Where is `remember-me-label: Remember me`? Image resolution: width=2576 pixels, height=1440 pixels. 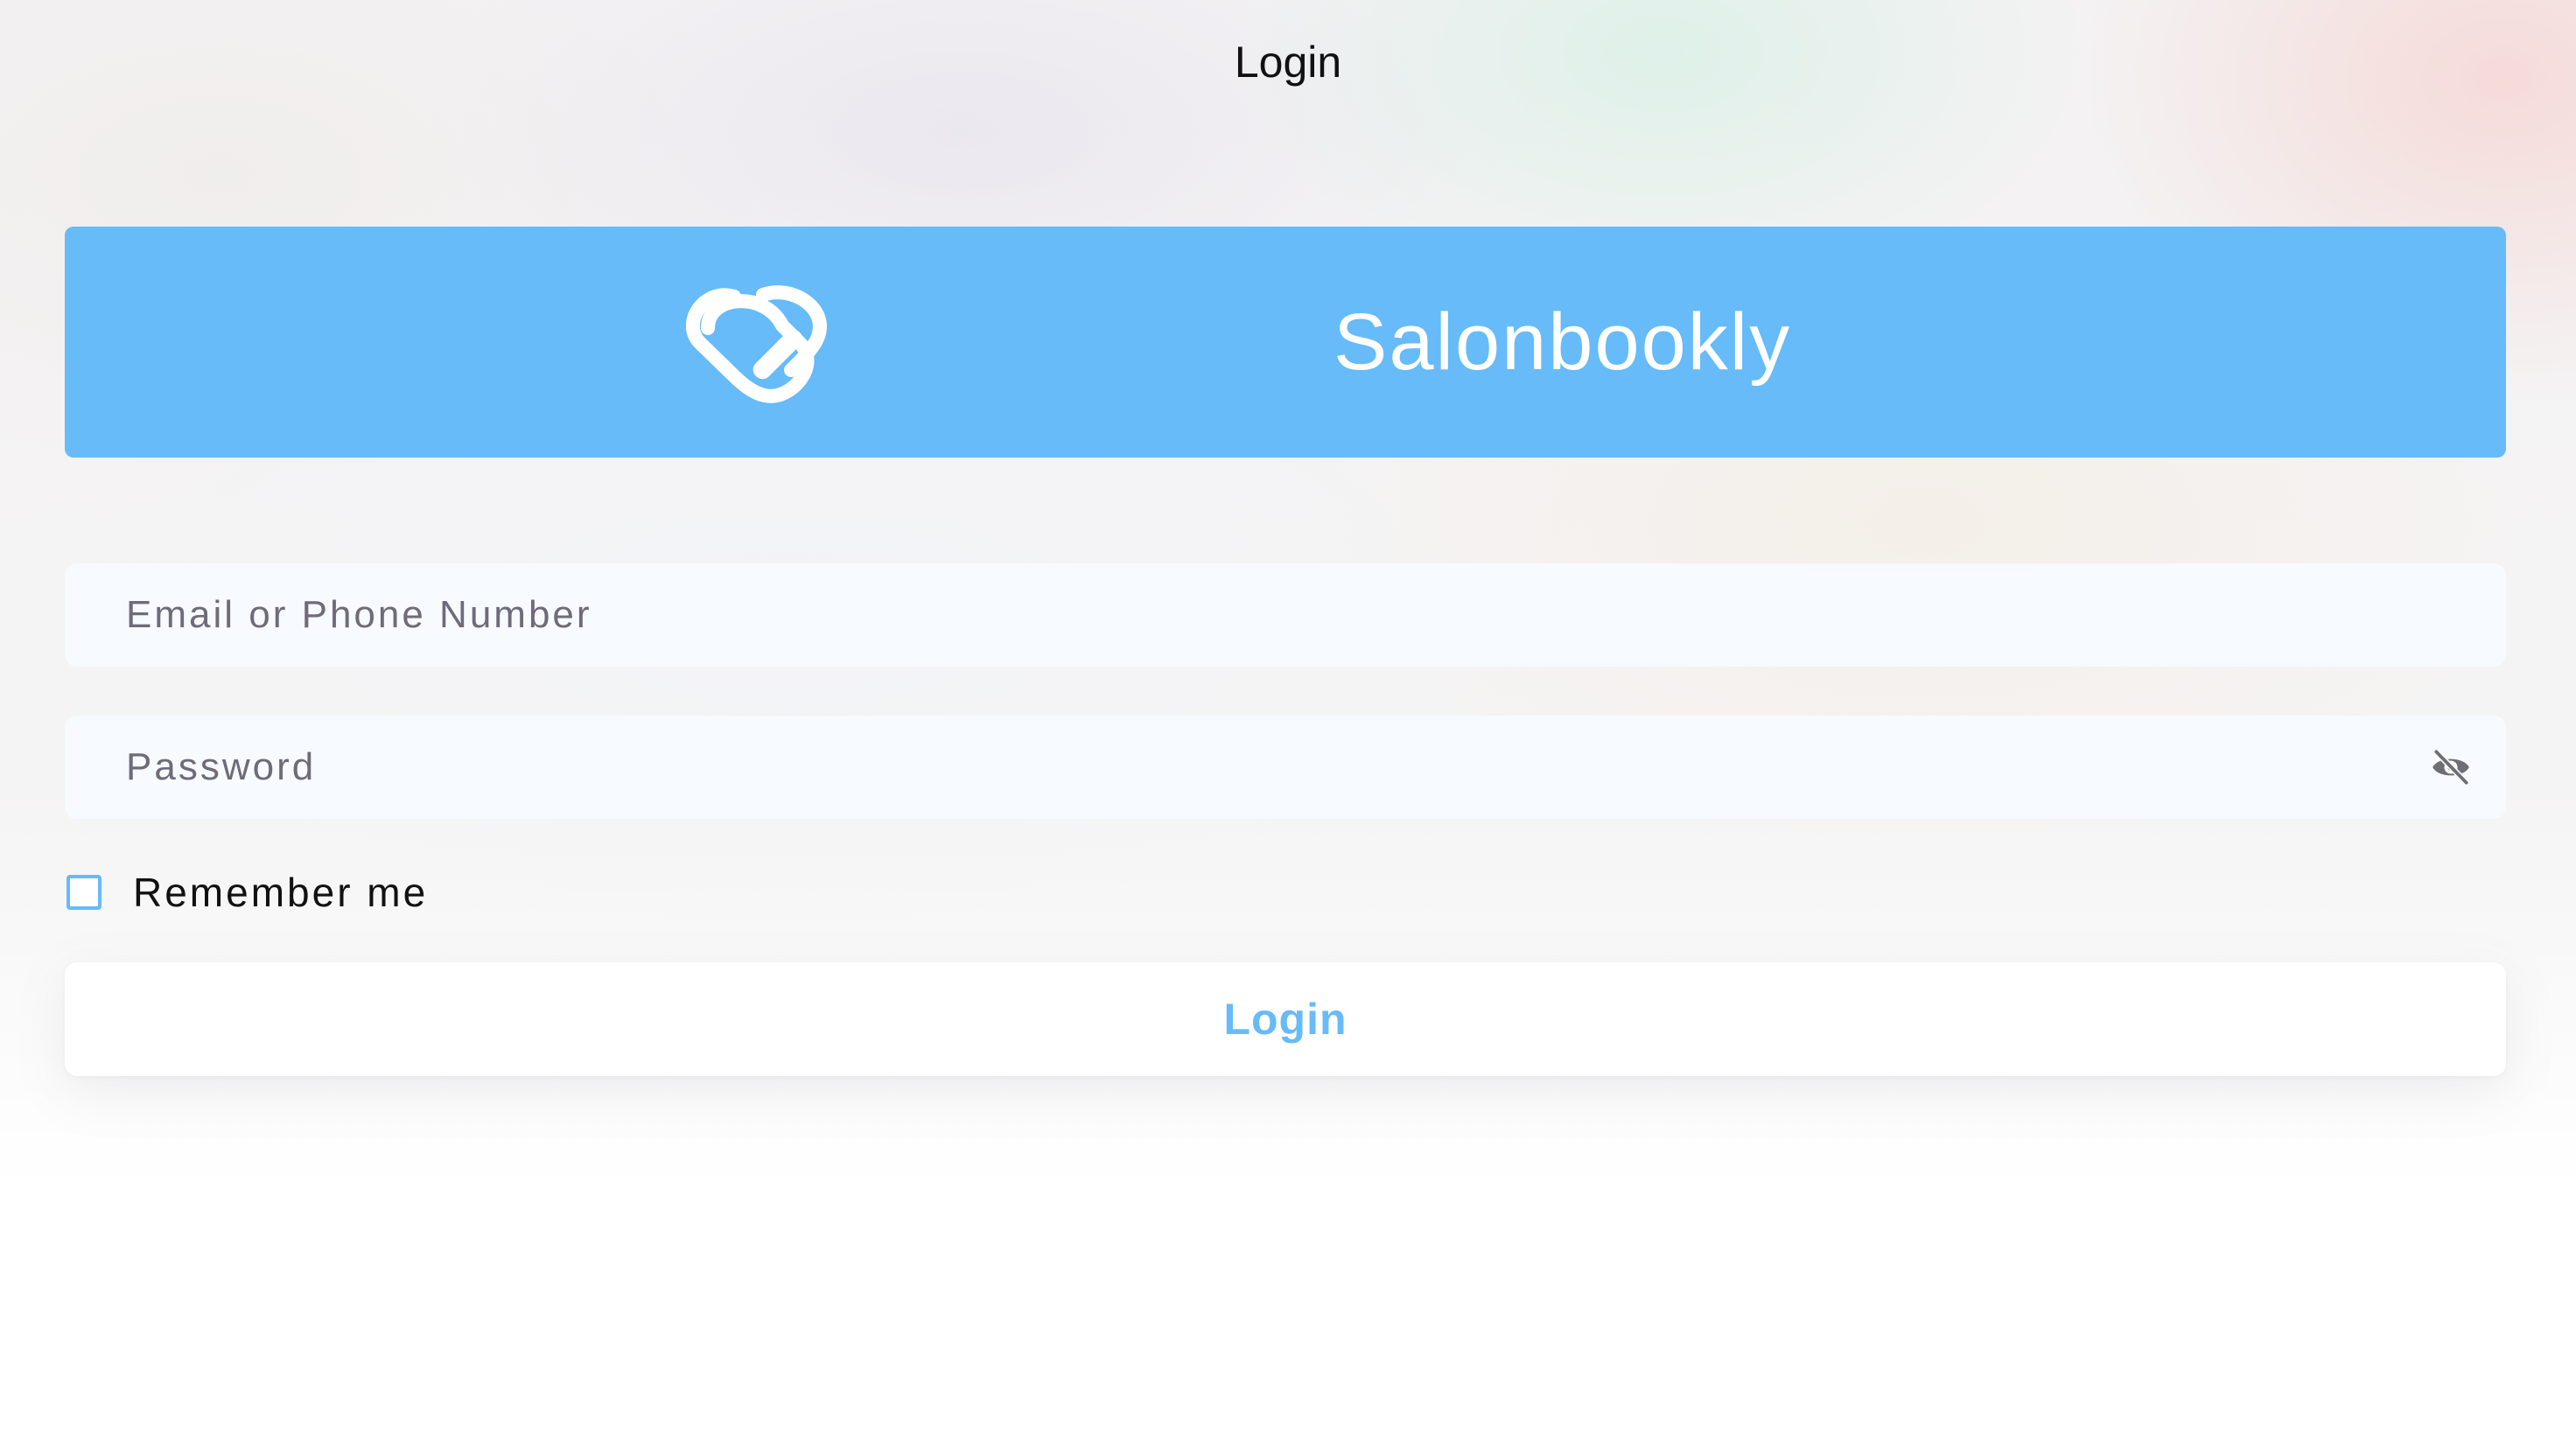
remember-me-label: Remember me is located at coordinates (280, 892).